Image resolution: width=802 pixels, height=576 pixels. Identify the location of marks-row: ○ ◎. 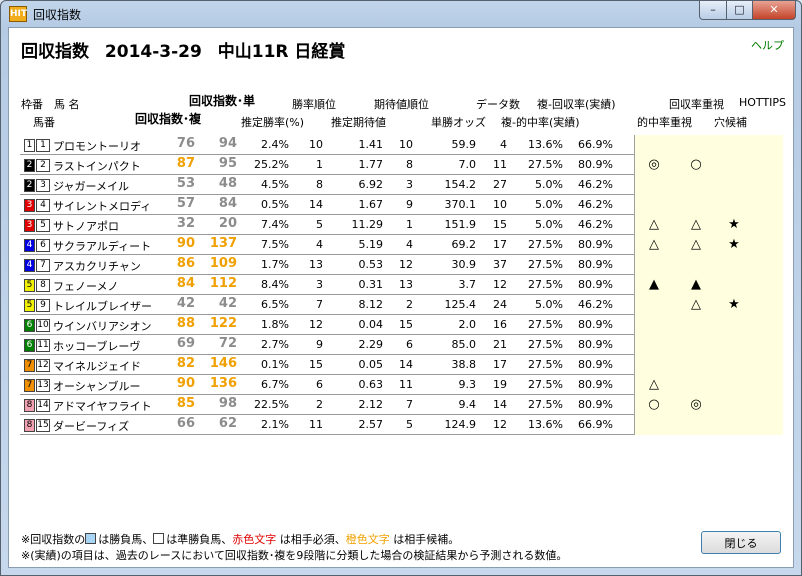
(708, 405).